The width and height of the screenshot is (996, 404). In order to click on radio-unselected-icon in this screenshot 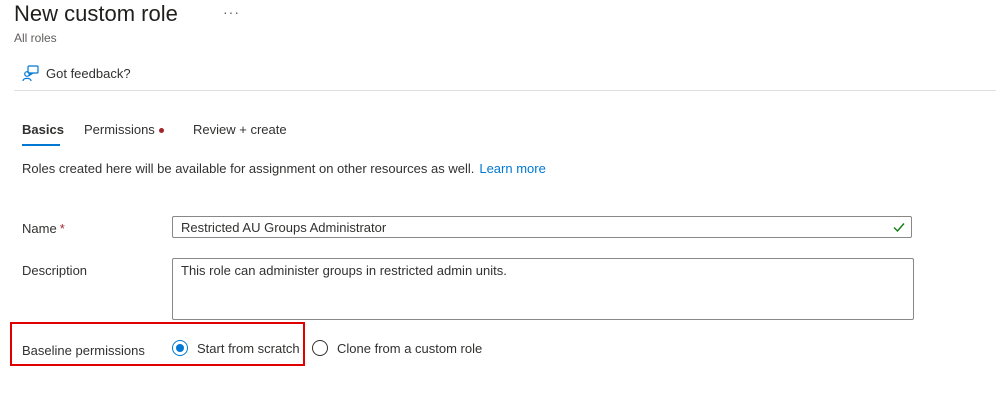, I will do `click(320, 348)`.